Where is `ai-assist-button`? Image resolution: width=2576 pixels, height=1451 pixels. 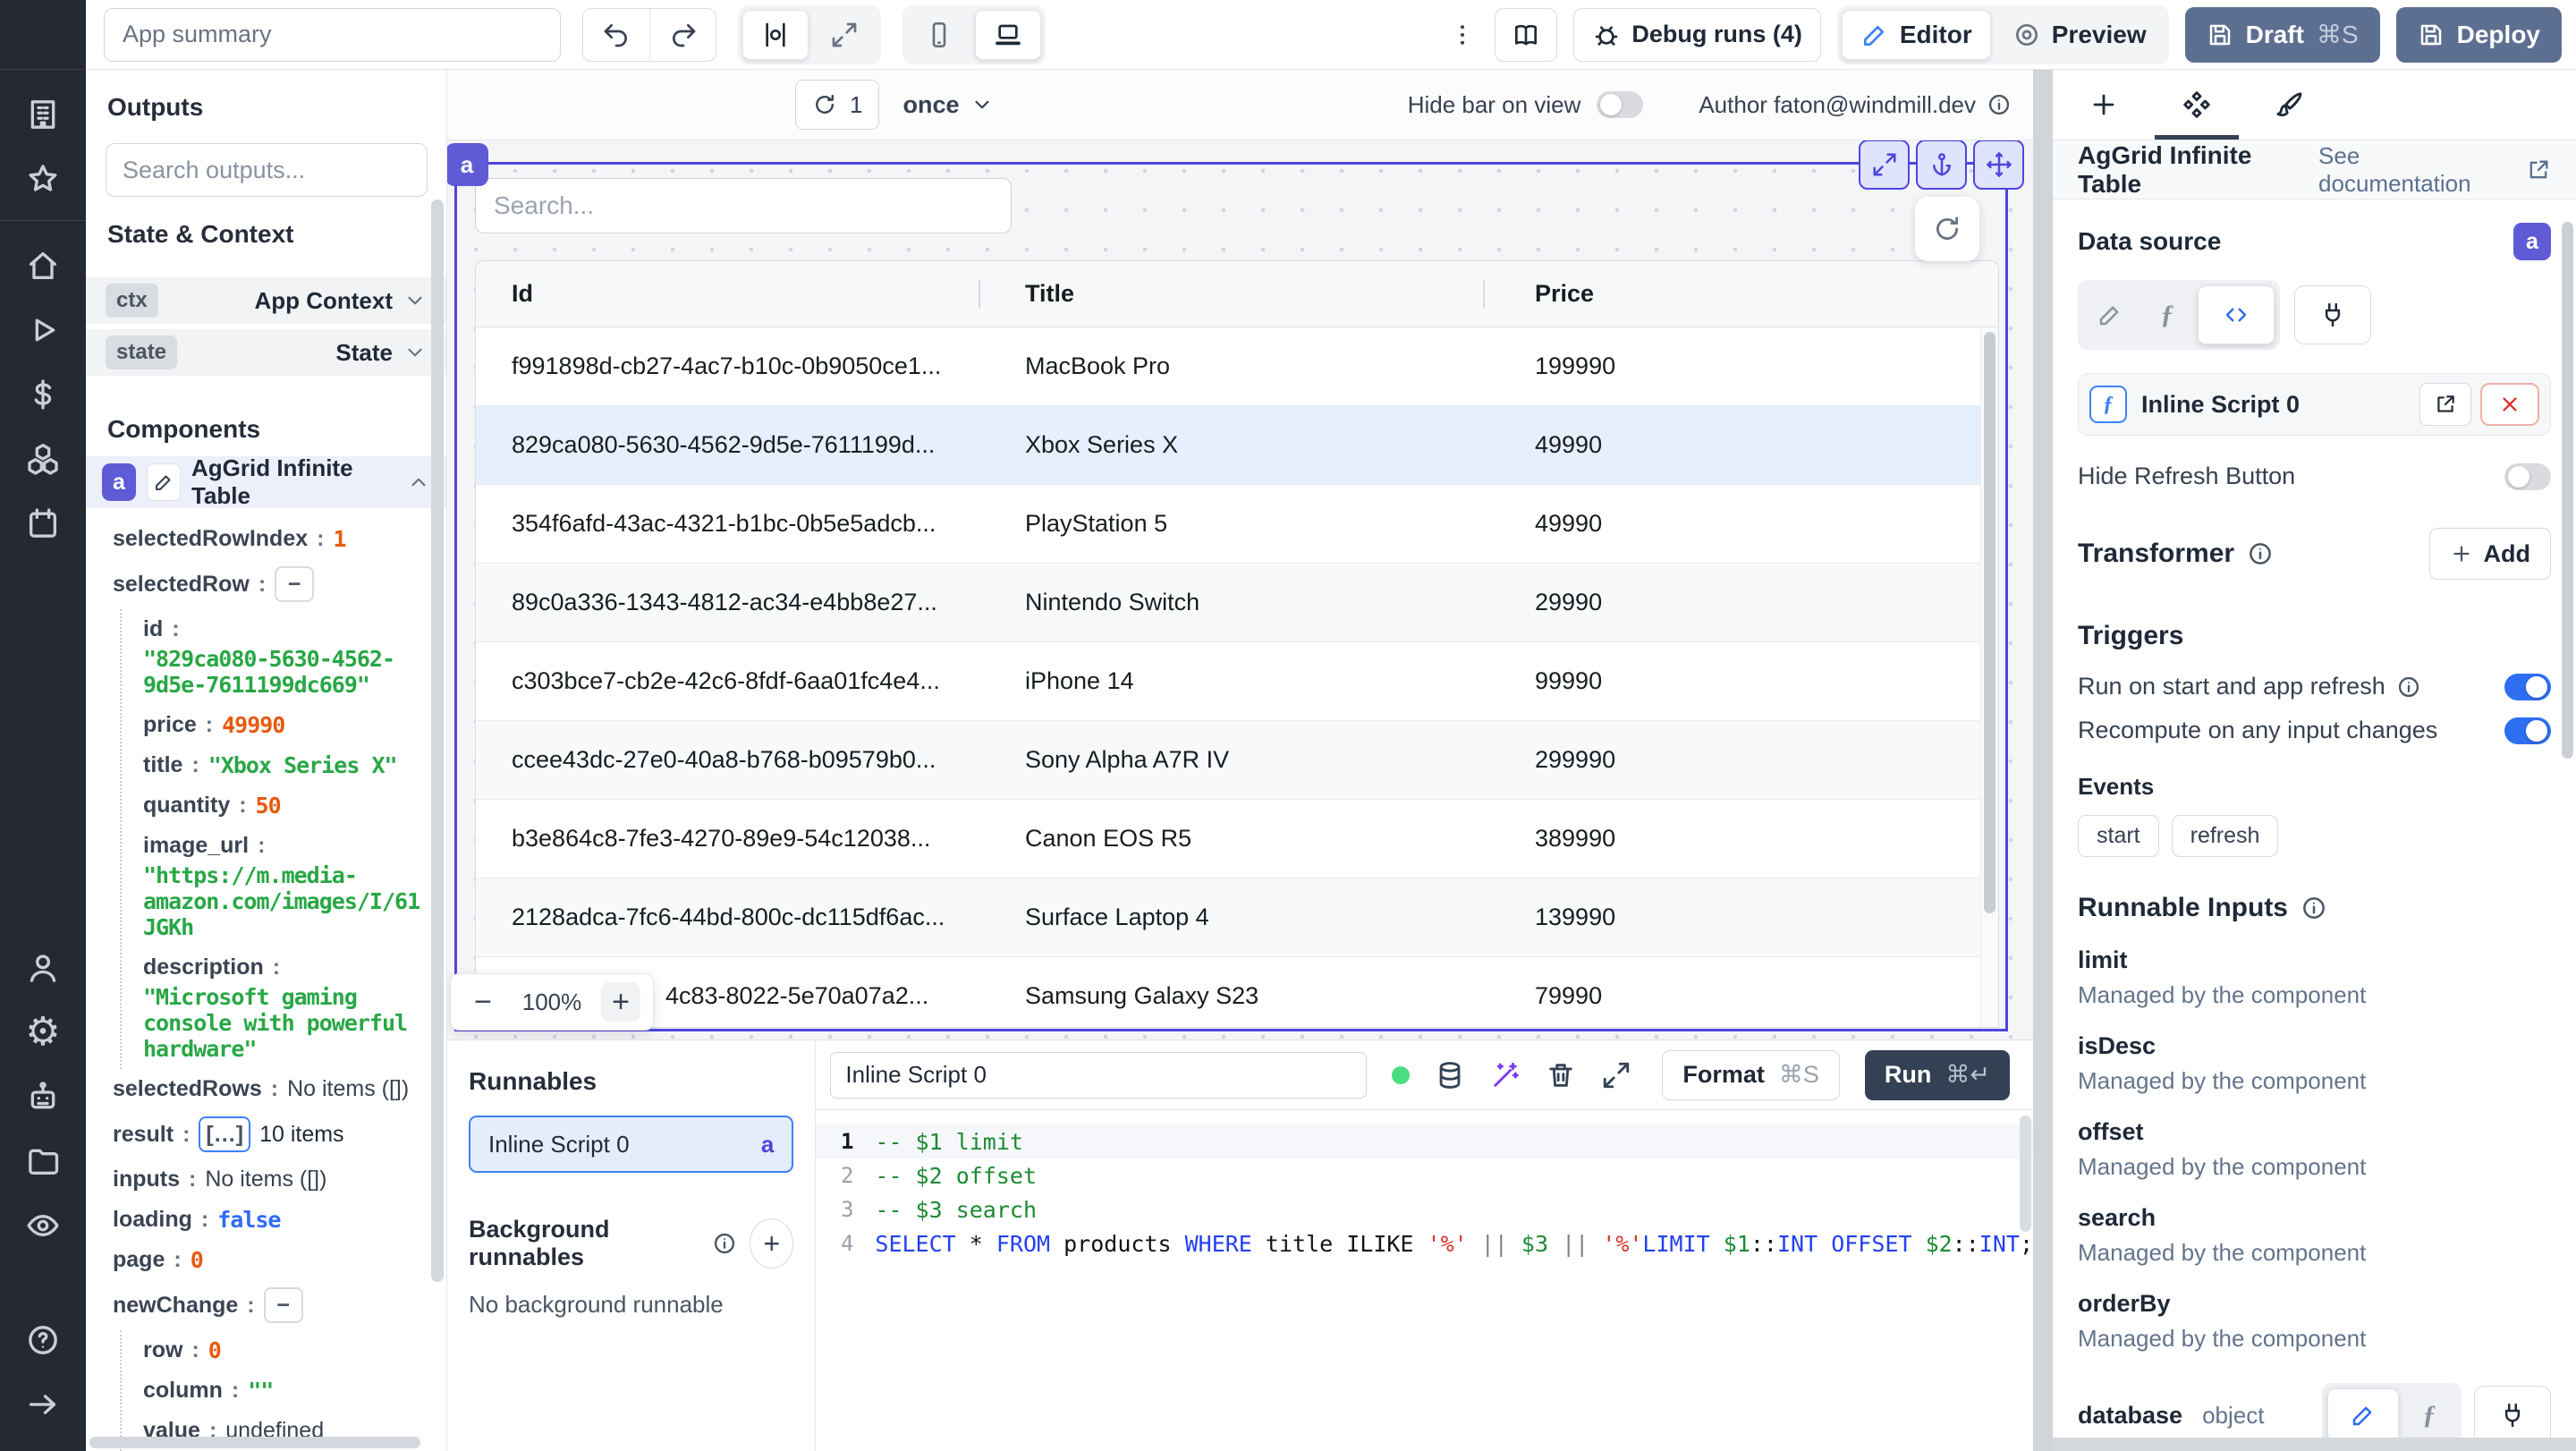
ai-assist-button is located at coordinates (1505, 1075).